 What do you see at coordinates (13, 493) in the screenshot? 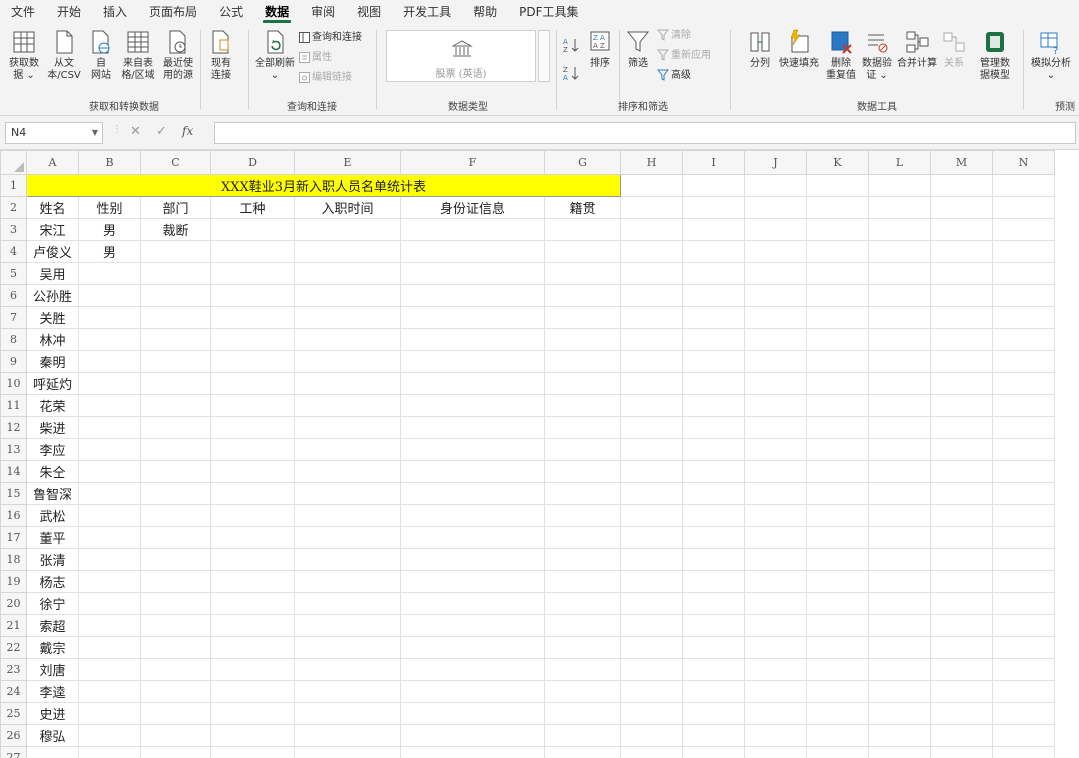
I see `row-header: 15` at bounding box center [13, 493].